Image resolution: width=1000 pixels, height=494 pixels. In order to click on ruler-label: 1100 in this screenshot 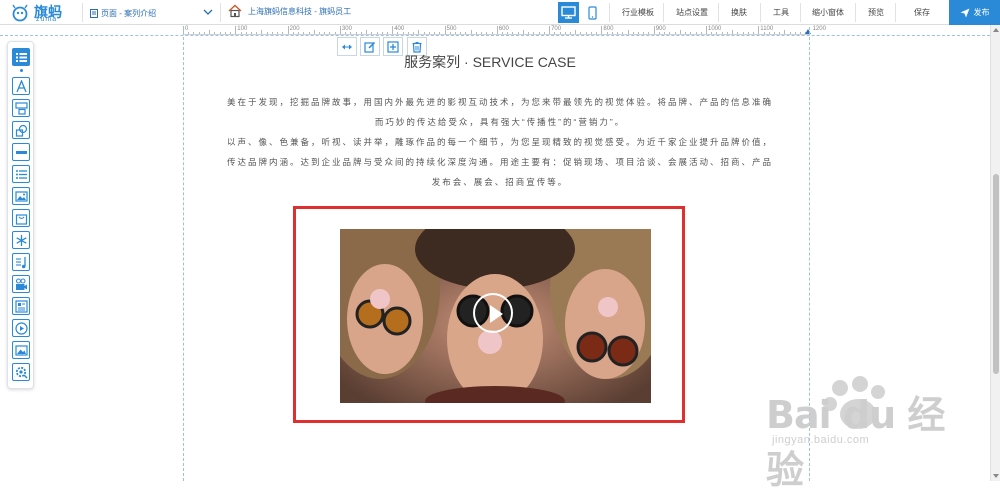, I will do `click(767, 29)`.